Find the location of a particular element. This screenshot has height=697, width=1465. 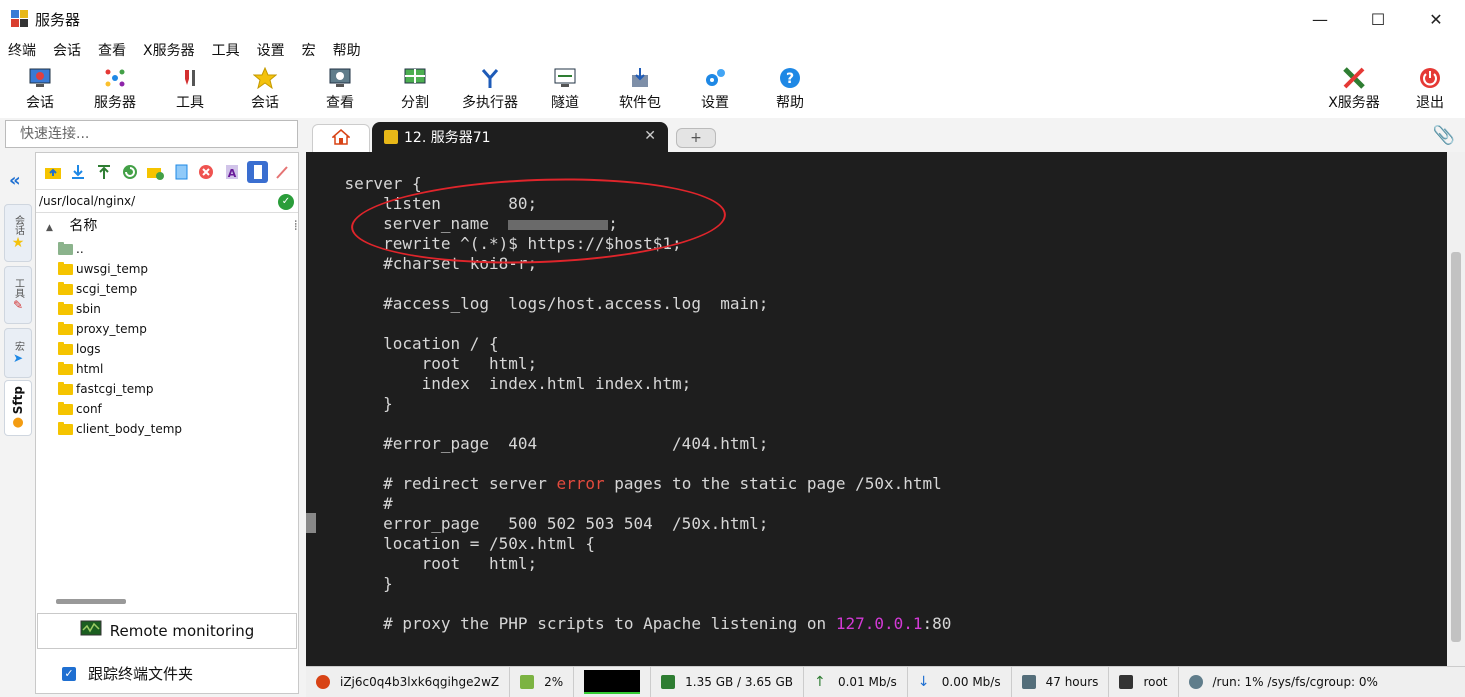

status-memory-label: 1.35 GB / 3.65 GB is located at coordinates (739, 682).